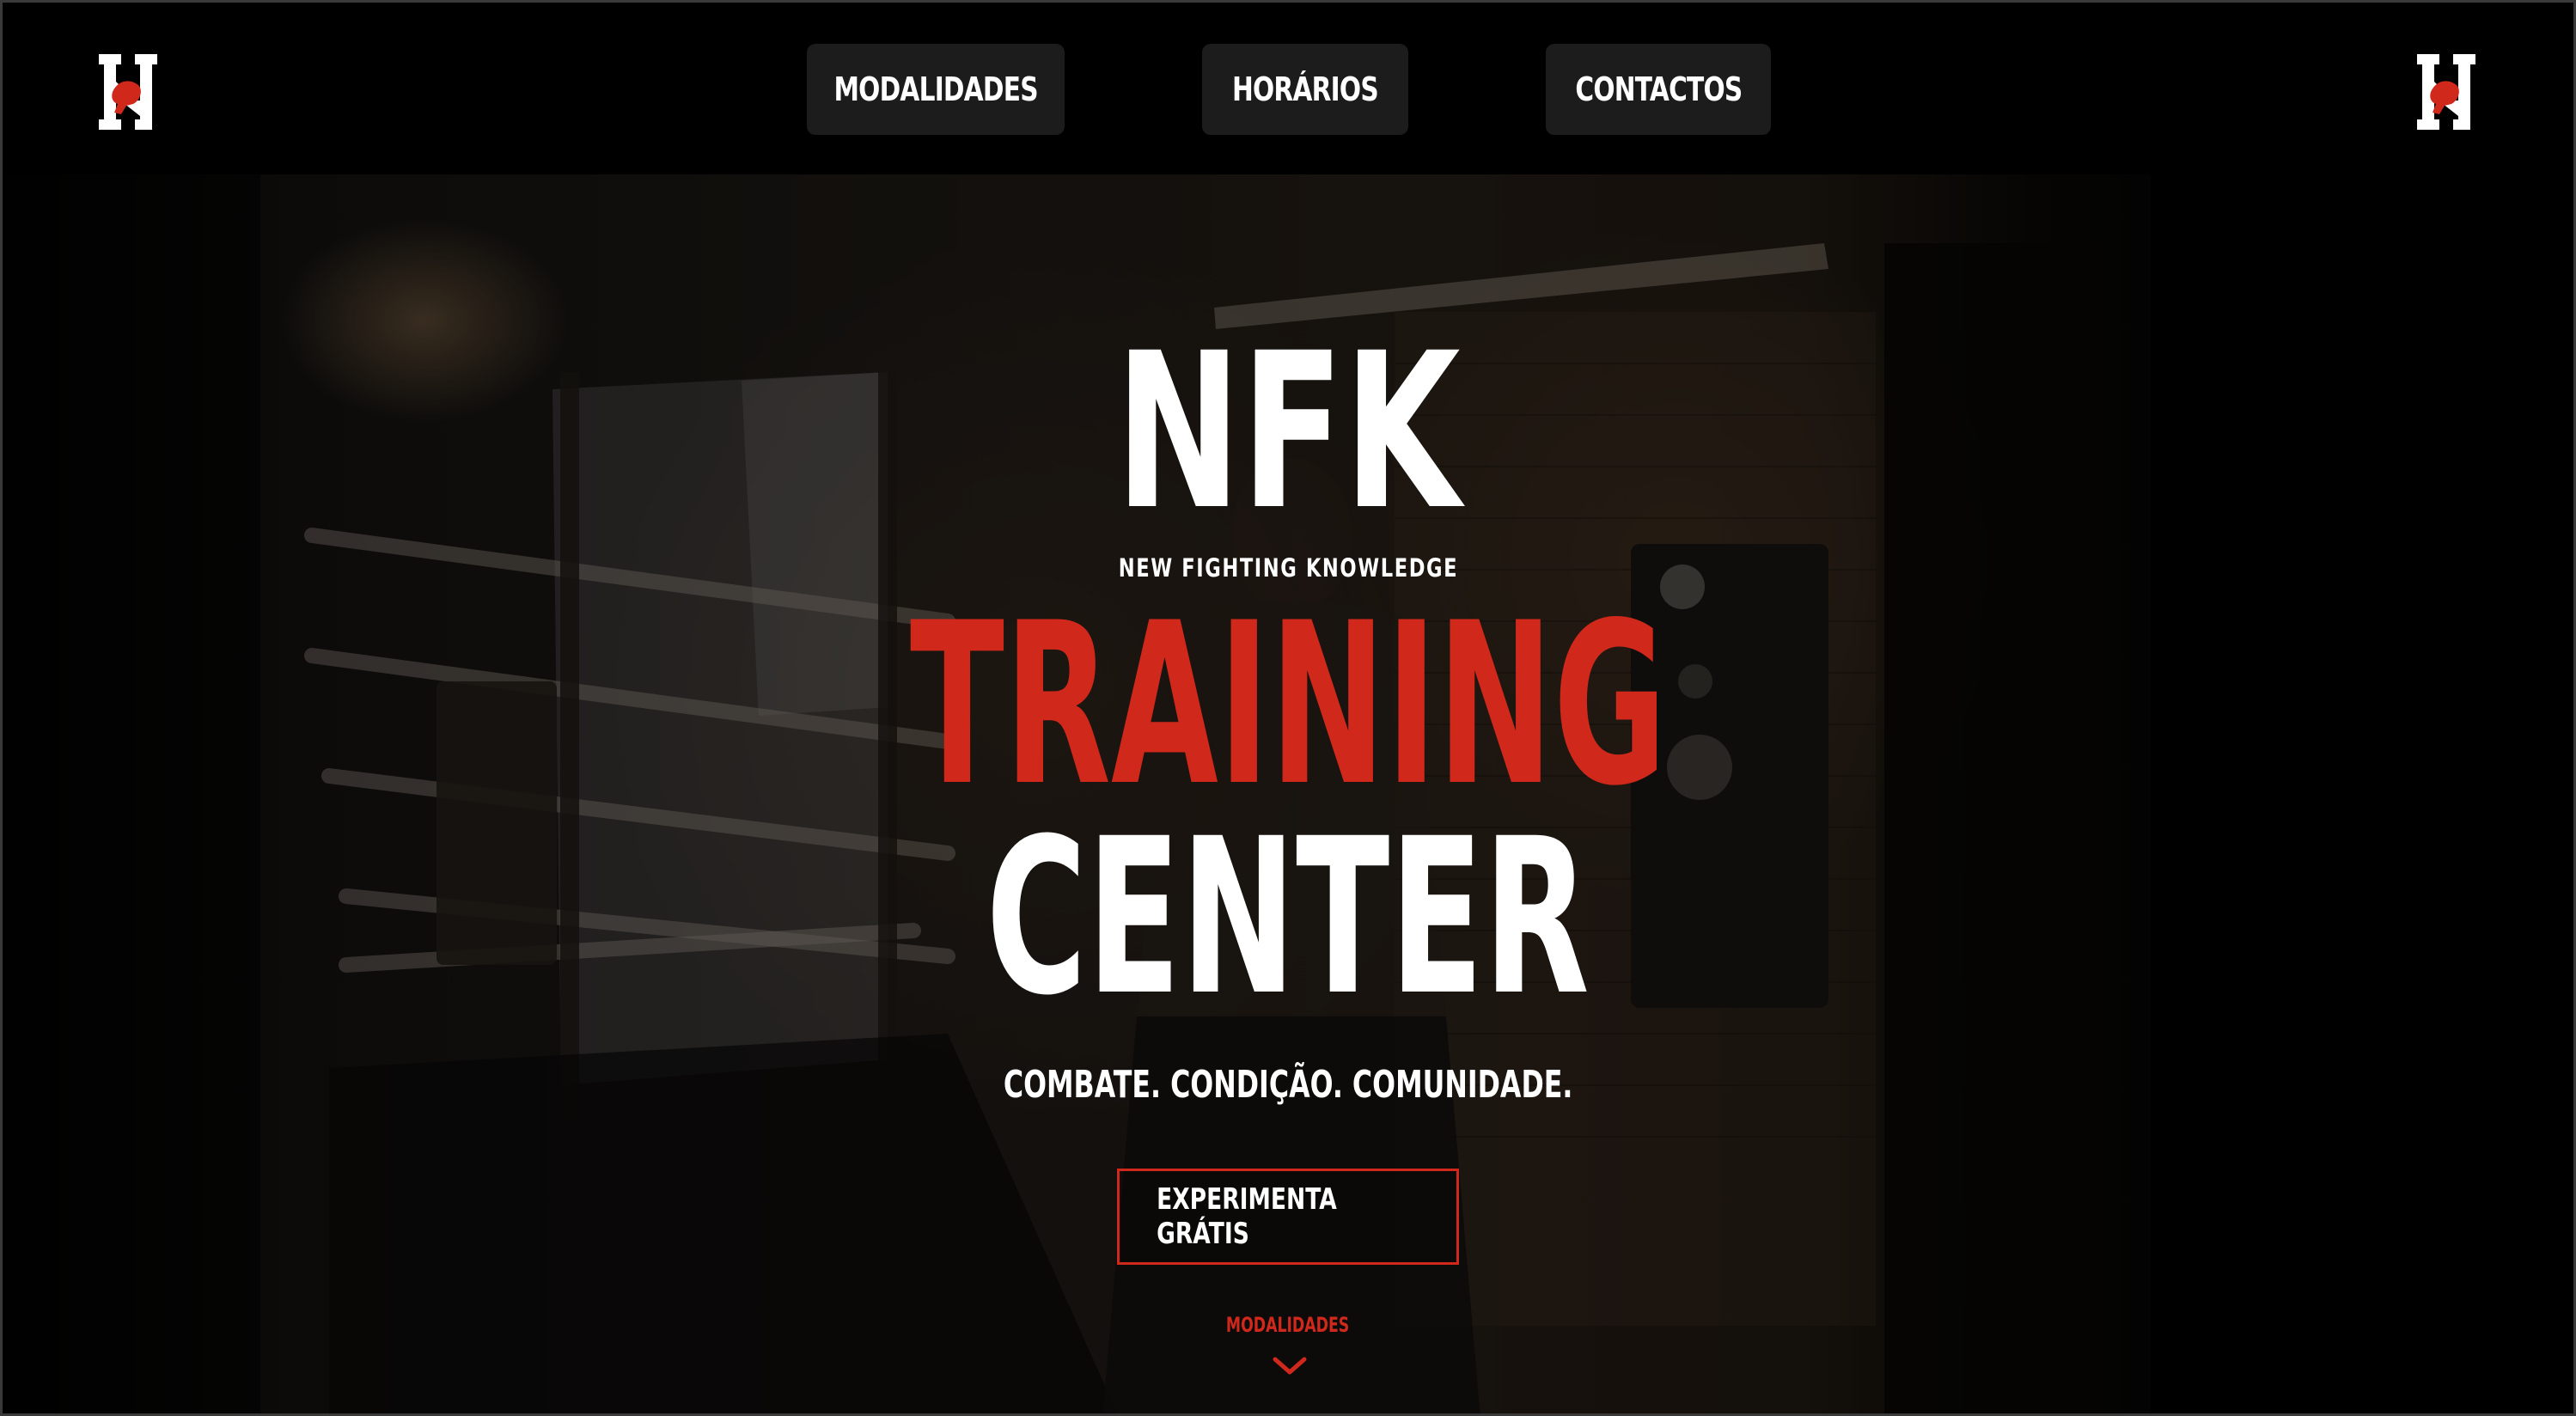 The width and height of the screenshot is (2576, 1416). I want to click on hero-tagline-text: COMBATE. CONDIÇÃO. COMUNIDADE., so click(1288, 1085).